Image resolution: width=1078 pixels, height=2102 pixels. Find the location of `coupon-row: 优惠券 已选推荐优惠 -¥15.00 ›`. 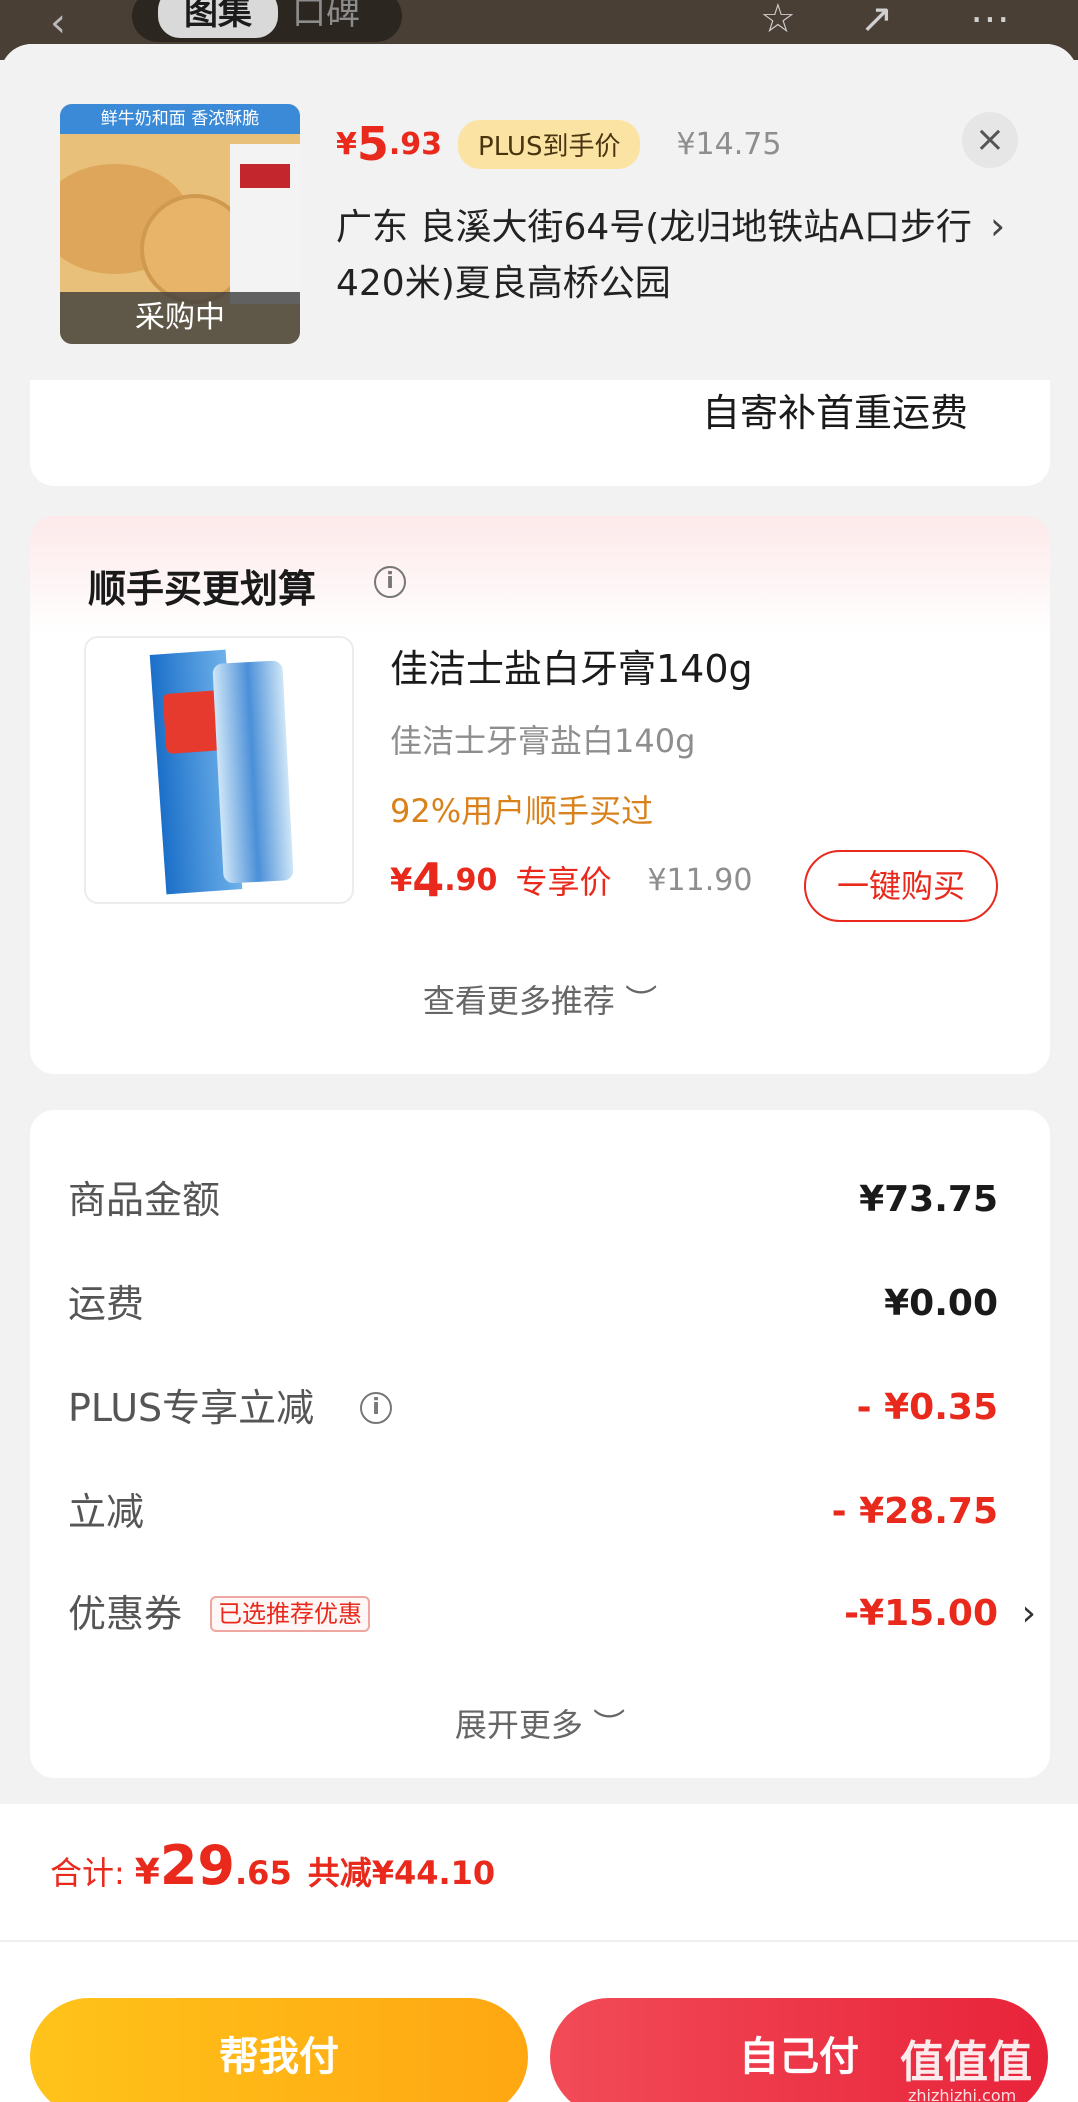

coupon-row: 优惠券 已选推荐优惠 -¥15.00 › is located at coordinates (552, 1614).